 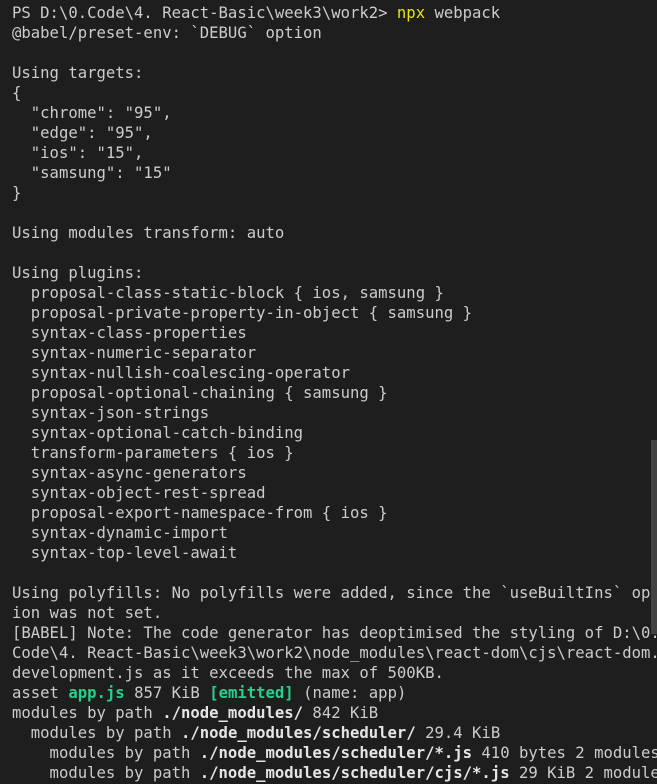 I want to click on line-text: PS D:\0.Code\4. React-Basic\week3\work2>, so click(x=204, y=13).